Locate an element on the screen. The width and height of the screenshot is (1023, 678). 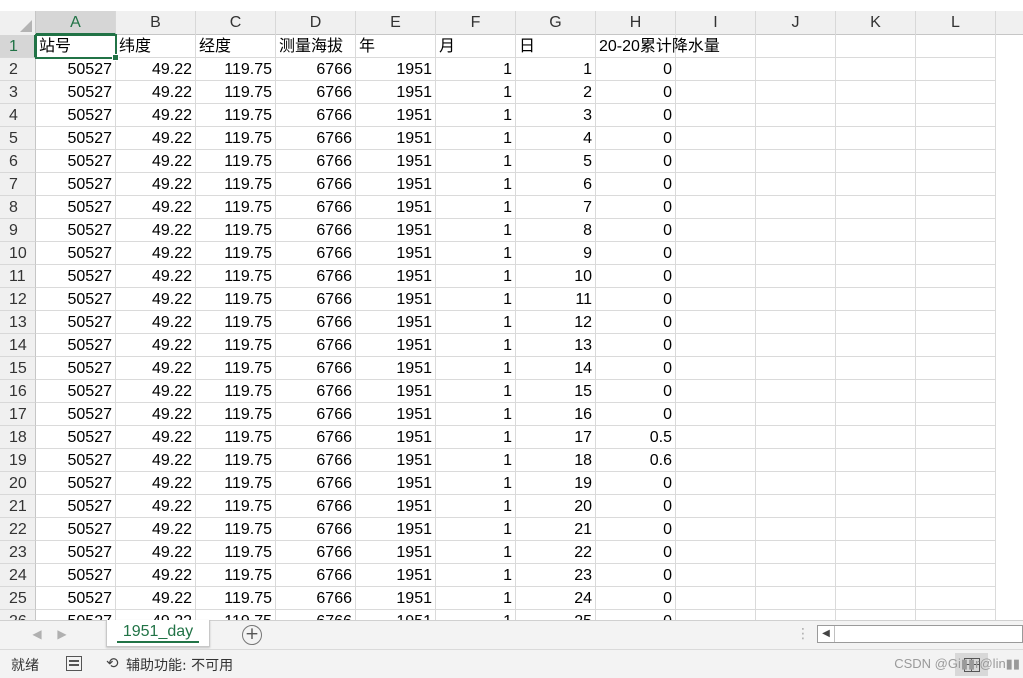
row-header: 16 is located at coordinates (18, 391).